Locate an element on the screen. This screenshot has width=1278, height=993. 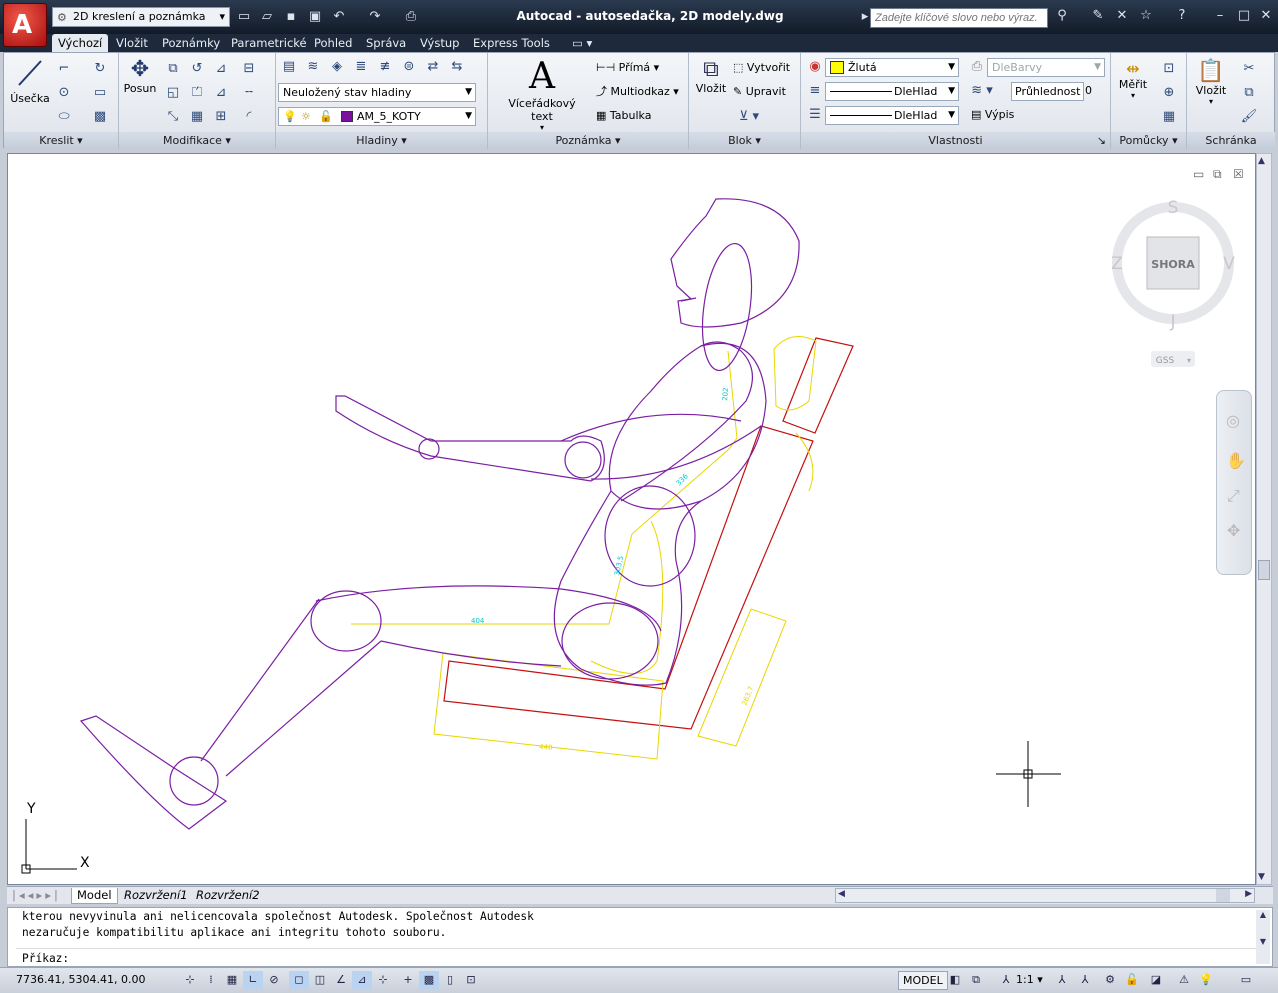
layer-select: 💡 ☼ 🔓 AM_5_KOTY ▼ is located at coordinates (377, 116).